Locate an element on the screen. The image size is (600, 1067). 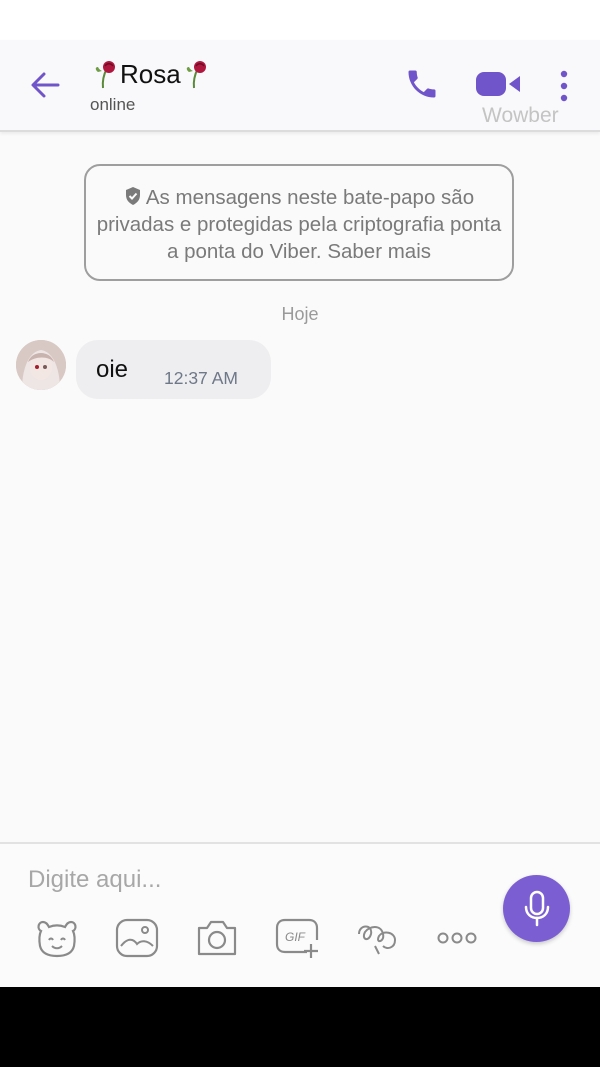
phone-icon is located at coordinates (422, 84).